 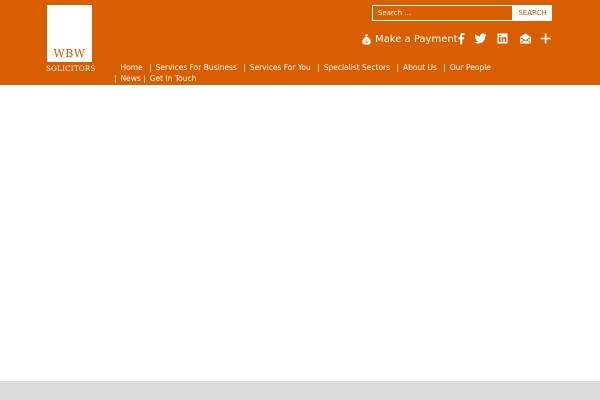 I want to click on nav-link-our-people: Our People, so click(x=470, y=67).